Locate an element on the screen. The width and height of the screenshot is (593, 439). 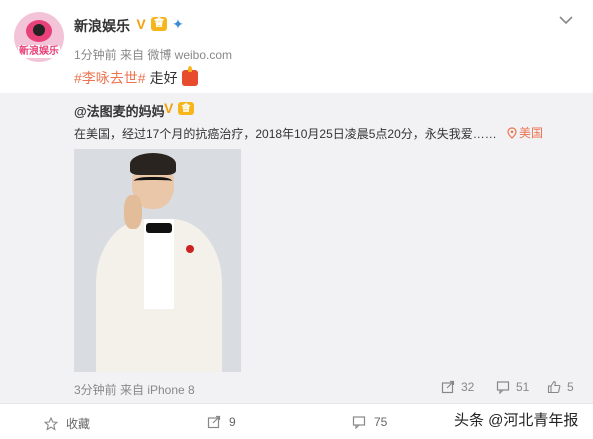
forward-count: 9 is located at coordinates (232, 422).